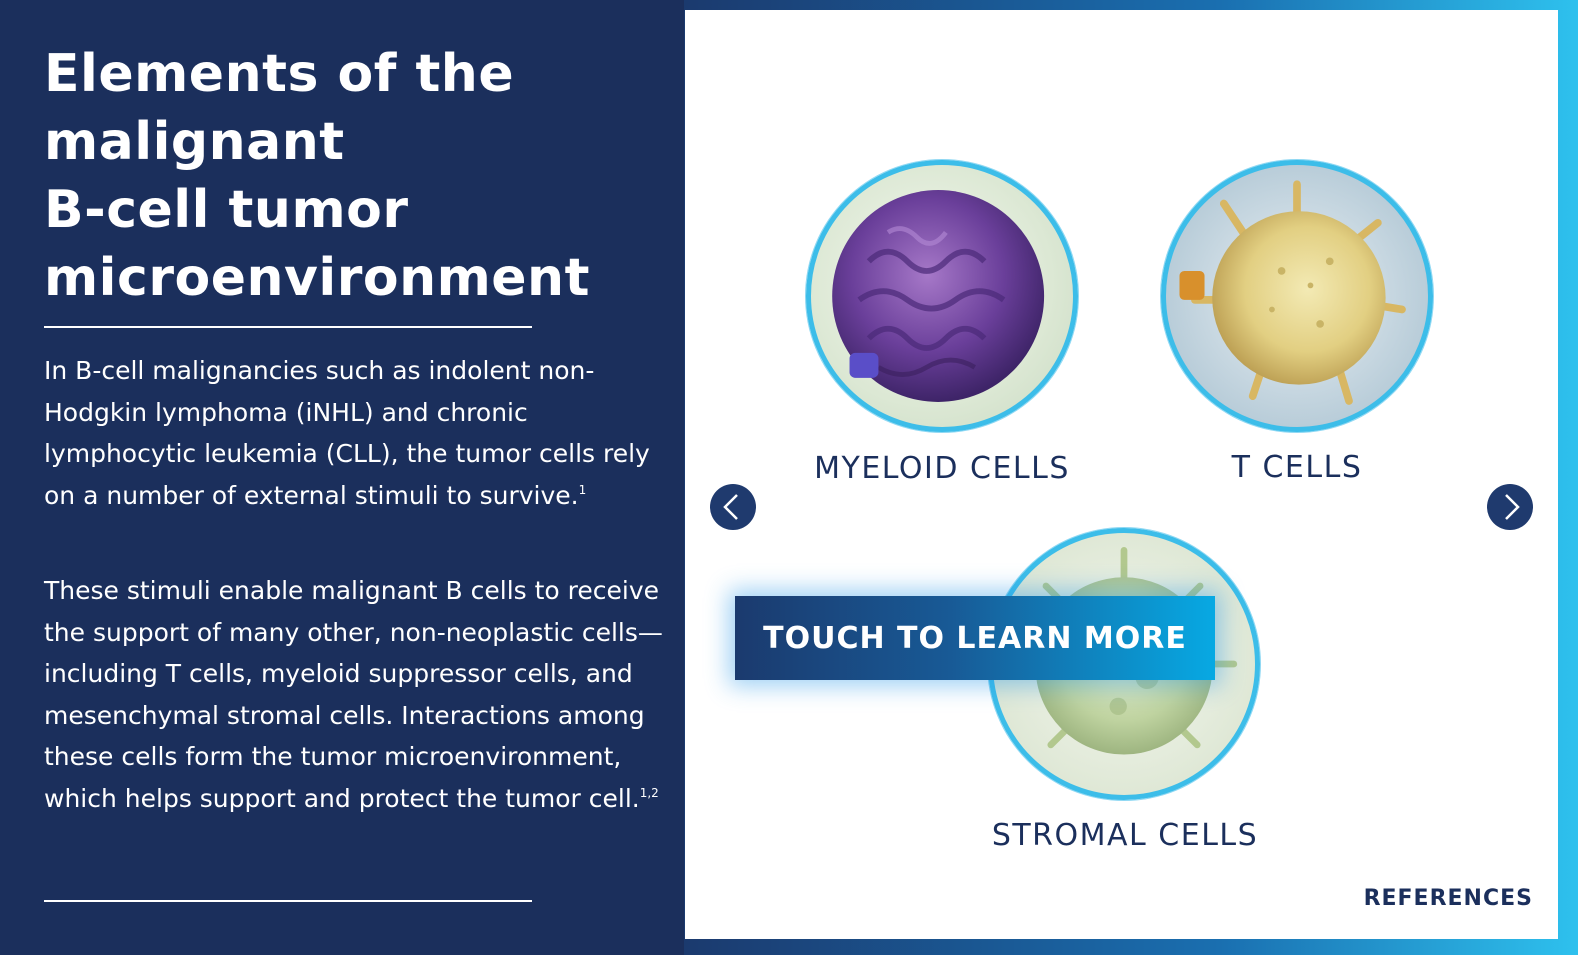  Describe the element at coordinates (288, 901) in the screenshot. I see `bottom-divider` at that location.